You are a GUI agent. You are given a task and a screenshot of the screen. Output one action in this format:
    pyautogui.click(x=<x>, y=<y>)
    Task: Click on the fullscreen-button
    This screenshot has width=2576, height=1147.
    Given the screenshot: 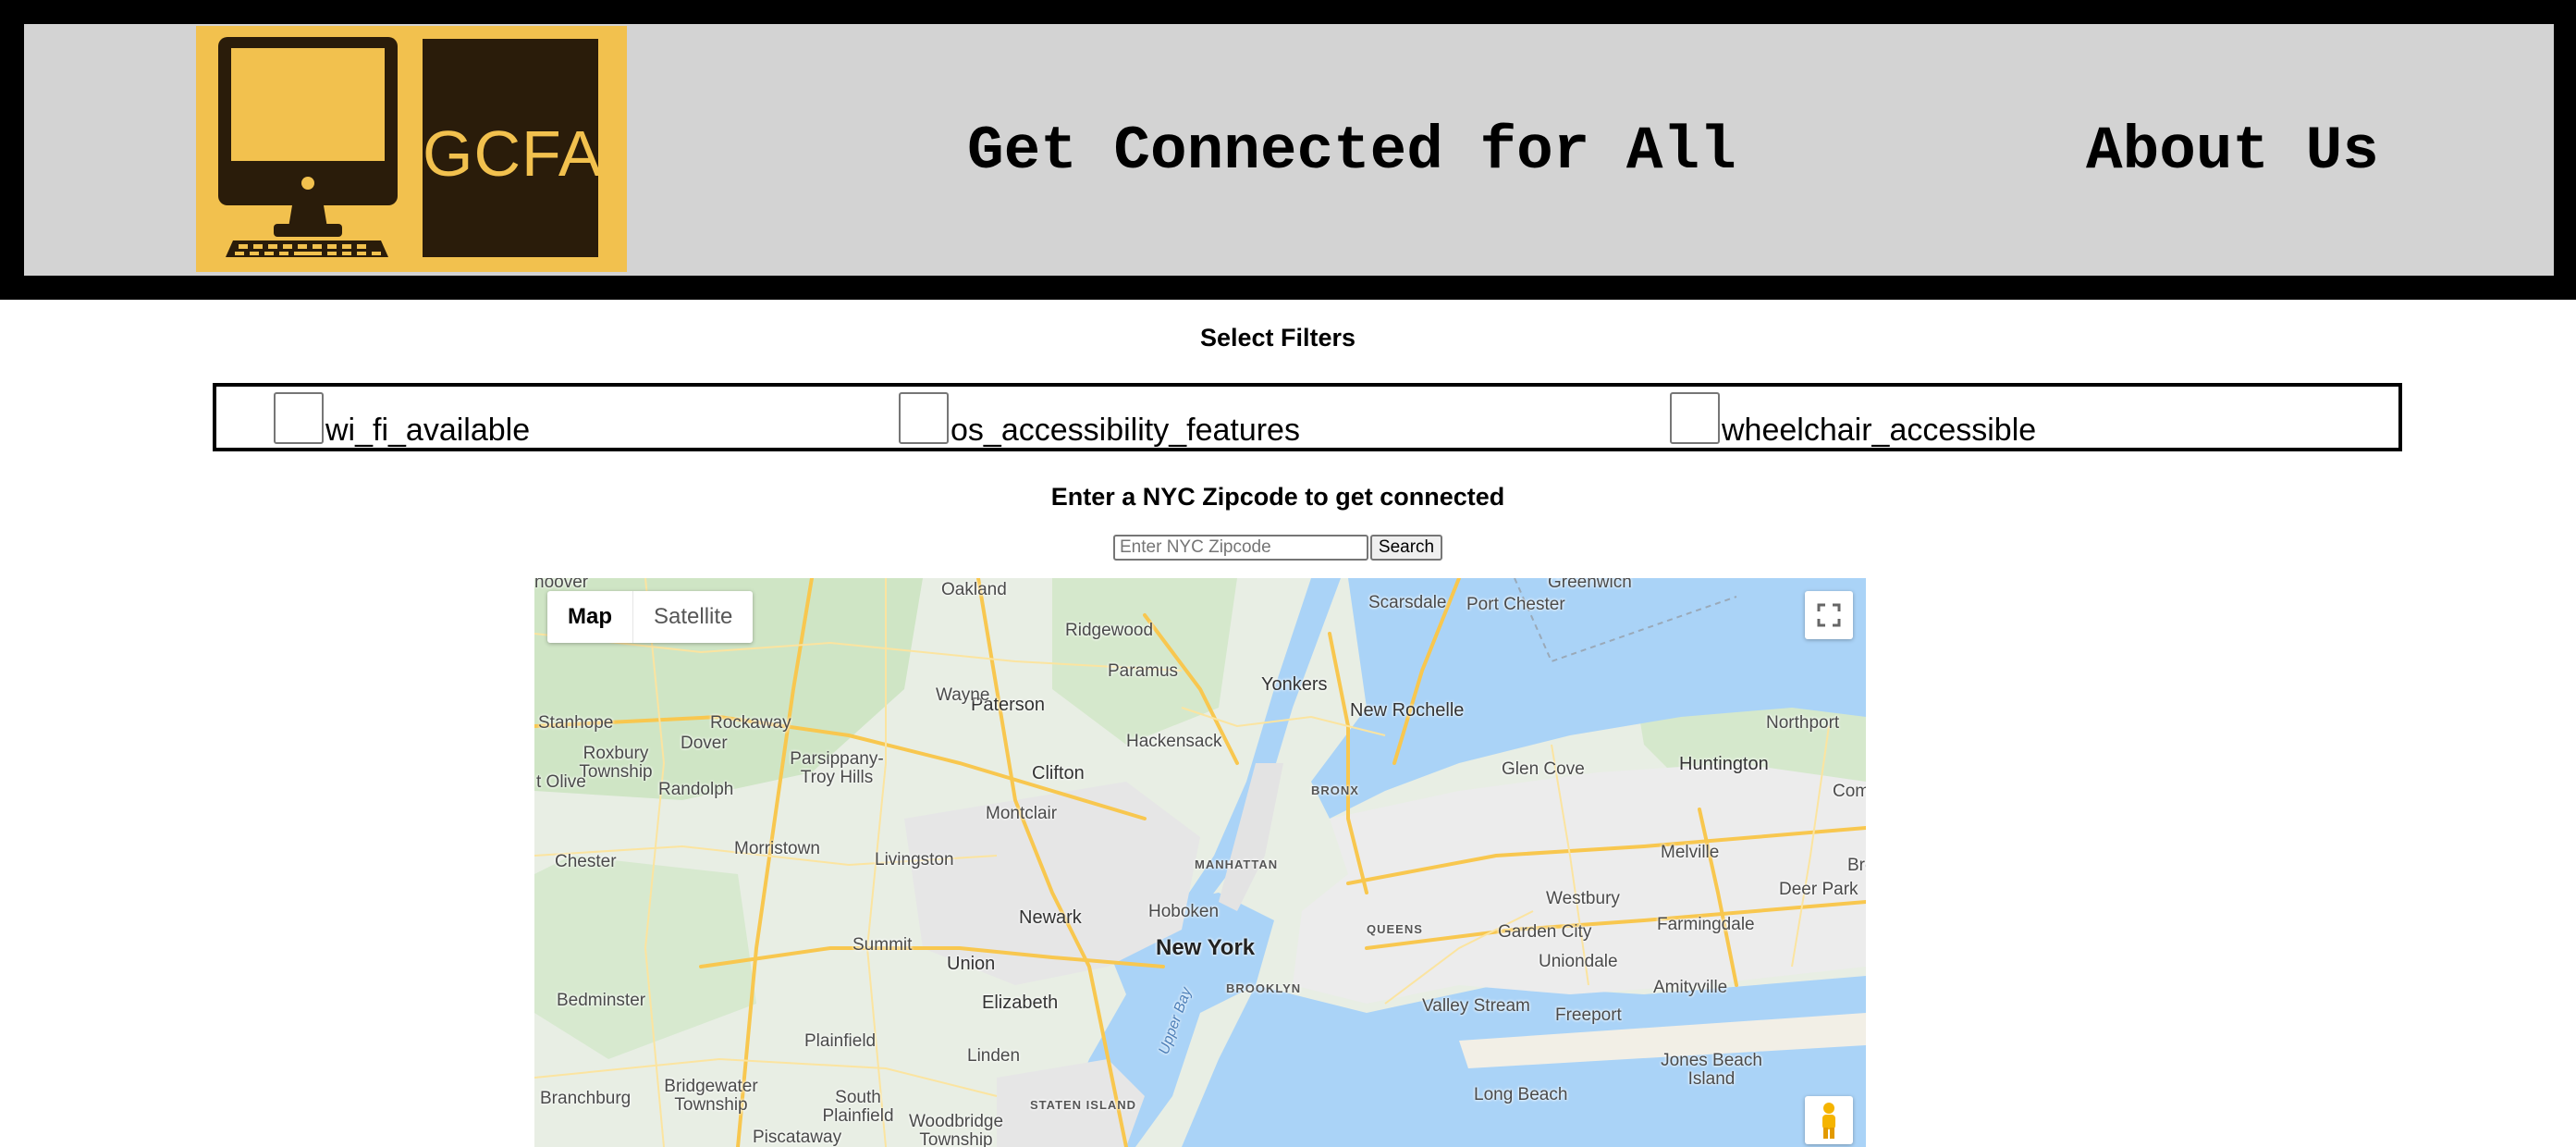 What is the action you would take?
    pyautogui.click(x=1829, y=615)
    